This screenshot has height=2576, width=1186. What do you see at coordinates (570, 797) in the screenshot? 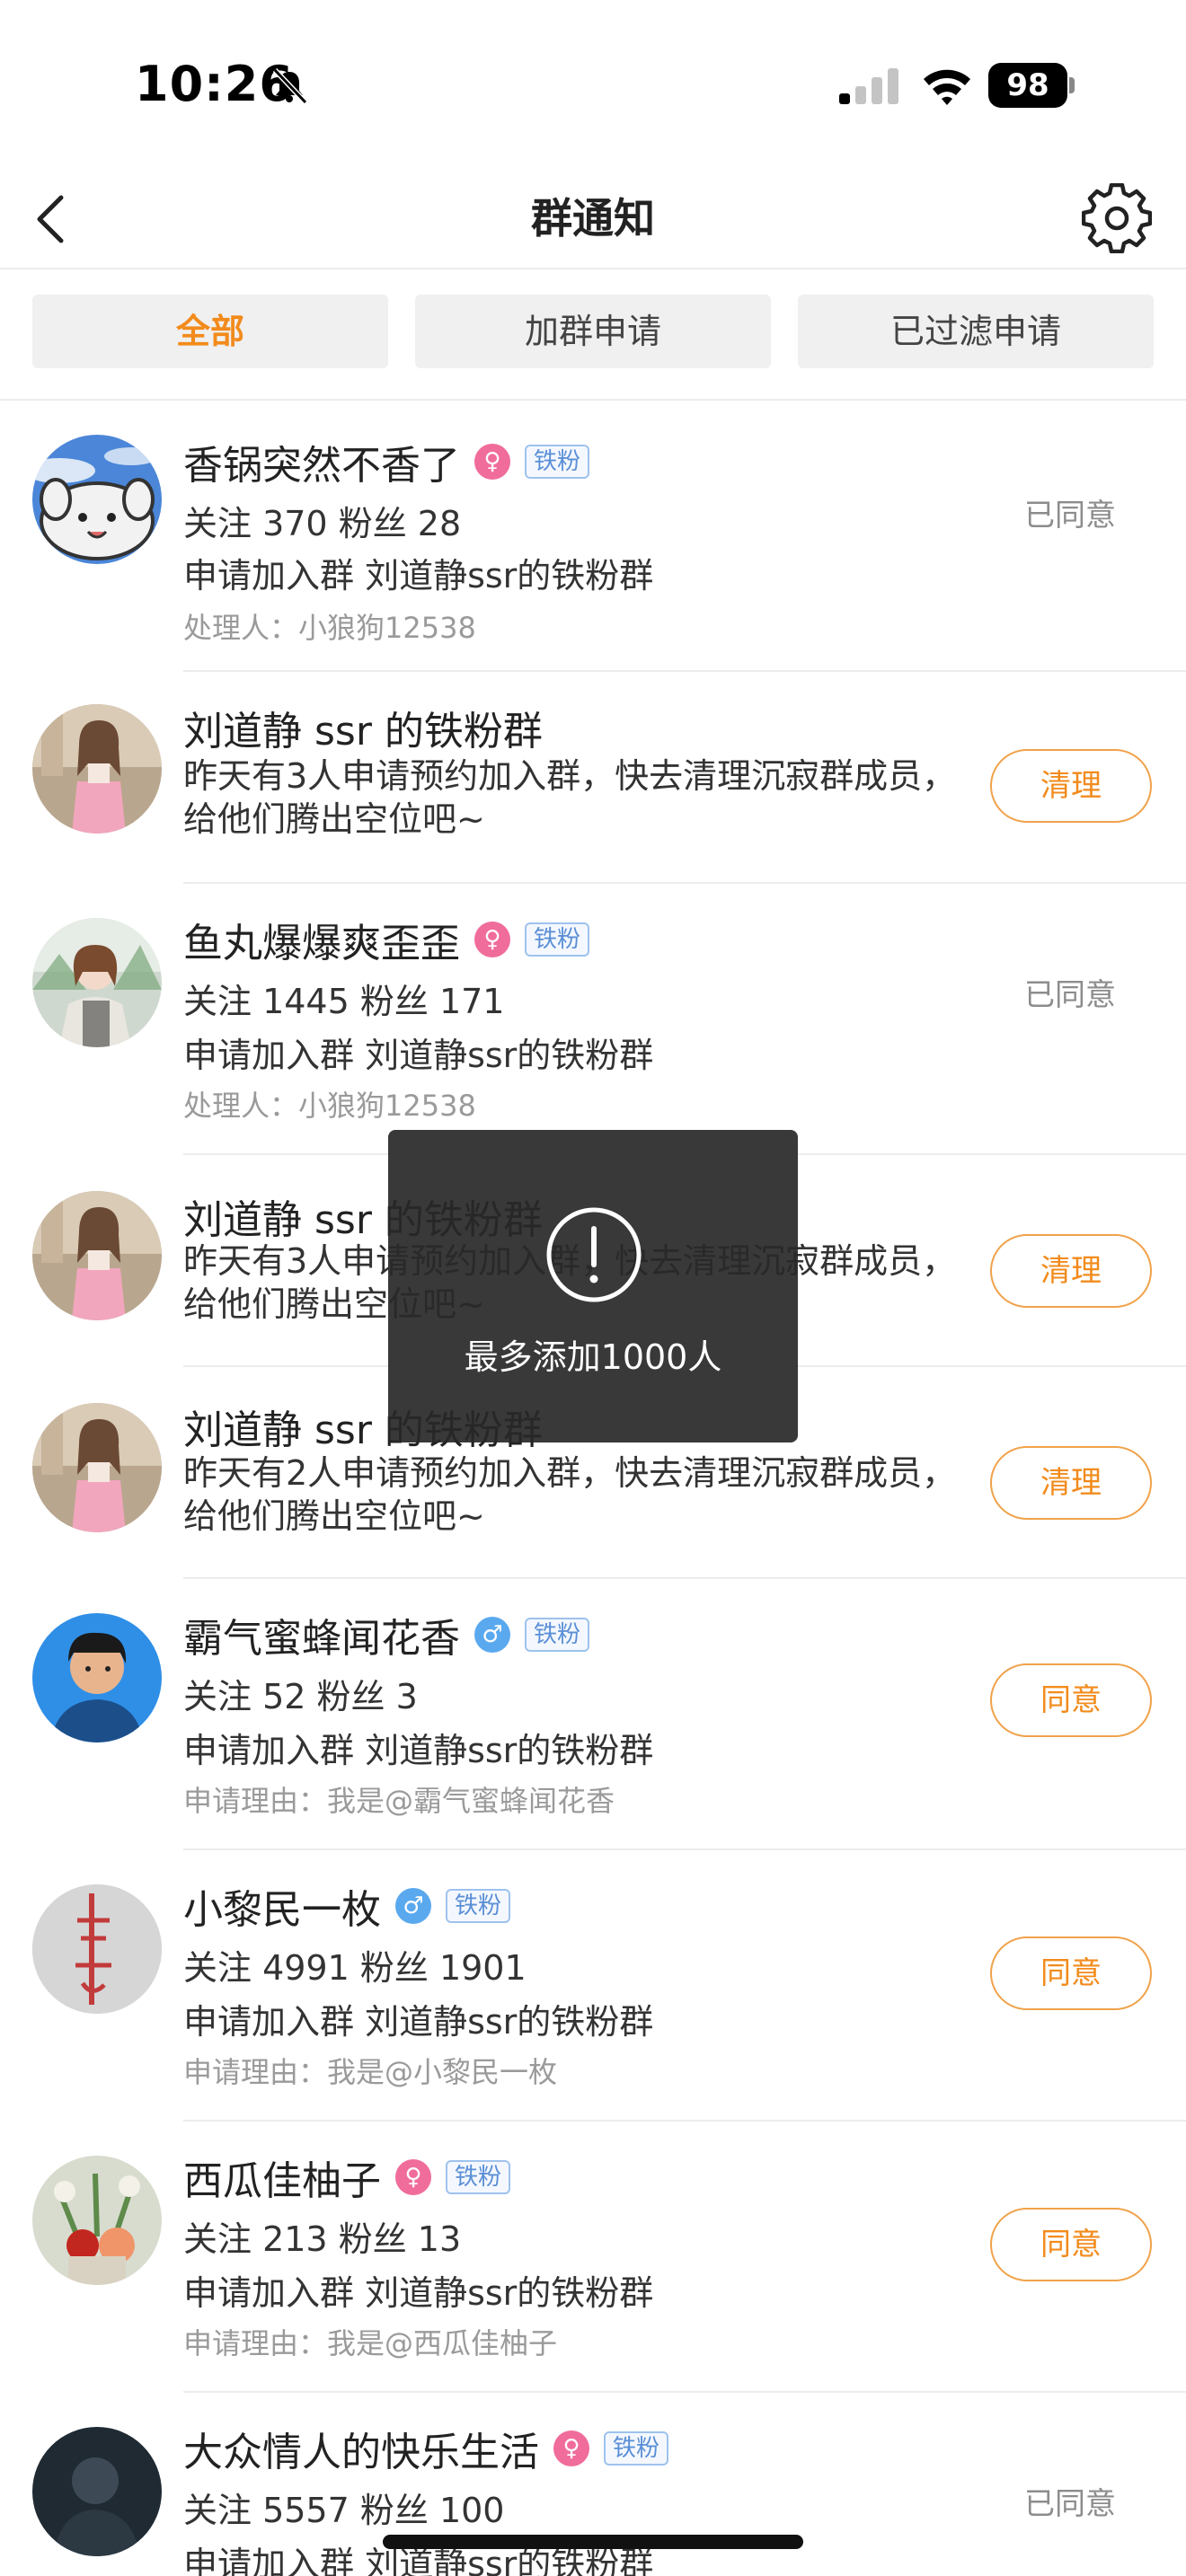
I see `cleanup-message: 昨天有3人申请预约加入群，快去清理沉寂群成员，给他们腾出空位吧~` at bounding box center [570, 797].